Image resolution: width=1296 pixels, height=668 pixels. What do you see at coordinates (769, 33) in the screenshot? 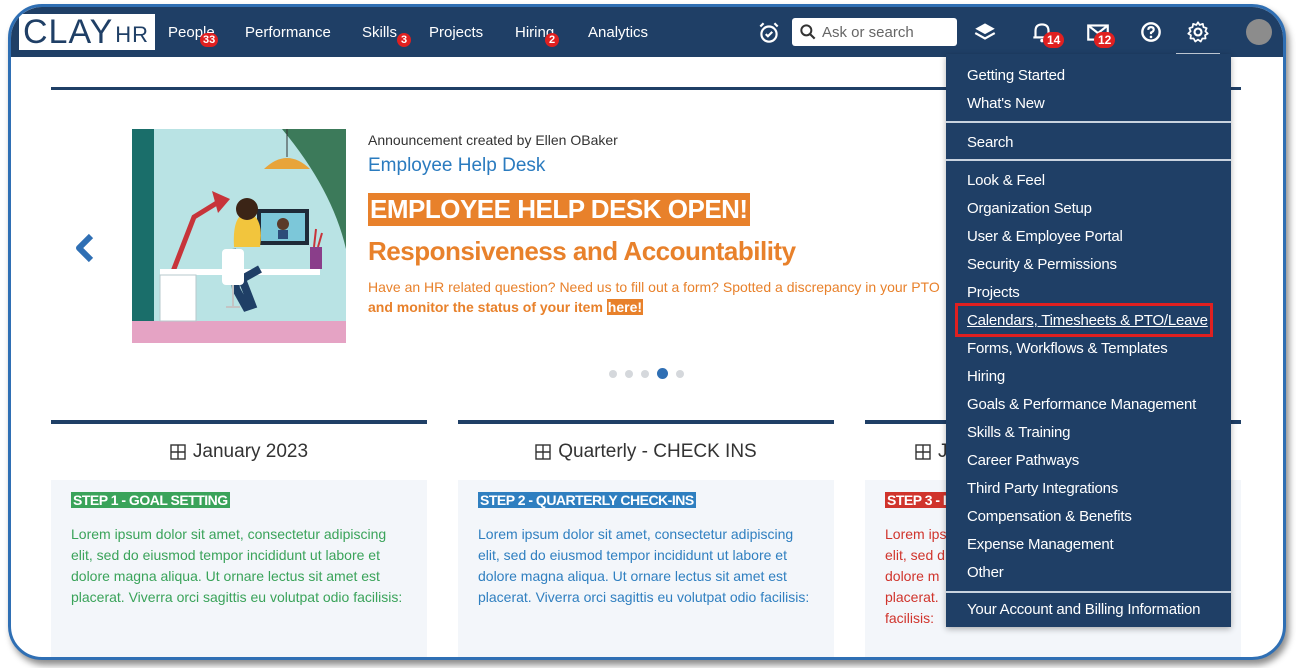
I see `alarm-clock-icon` at bounding box center [769, 33].